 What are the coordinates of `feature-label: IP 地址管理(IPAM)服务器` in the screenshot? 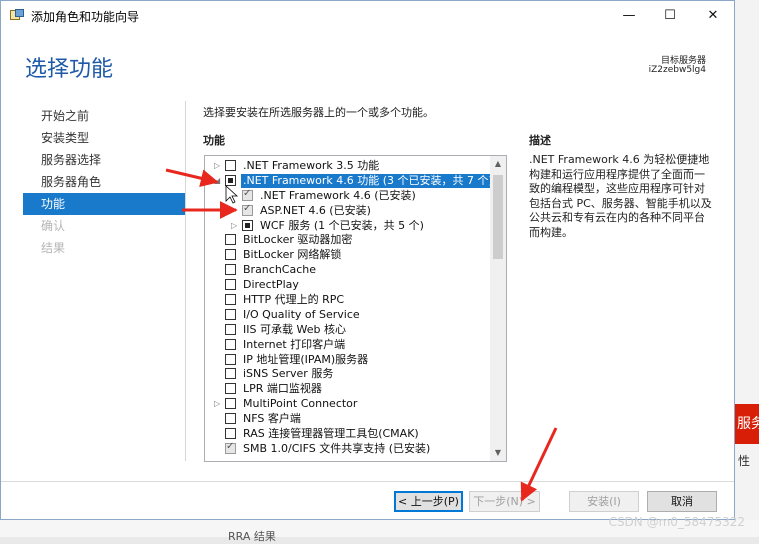 It's located at (306, 359).